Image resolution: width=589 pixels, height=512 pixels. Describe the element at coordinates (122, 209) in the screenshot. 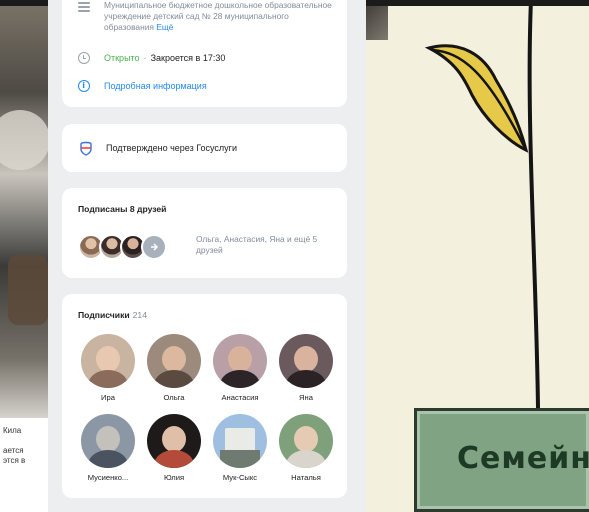

I see `friends-title: Подписаны 8 друзей` at that location.